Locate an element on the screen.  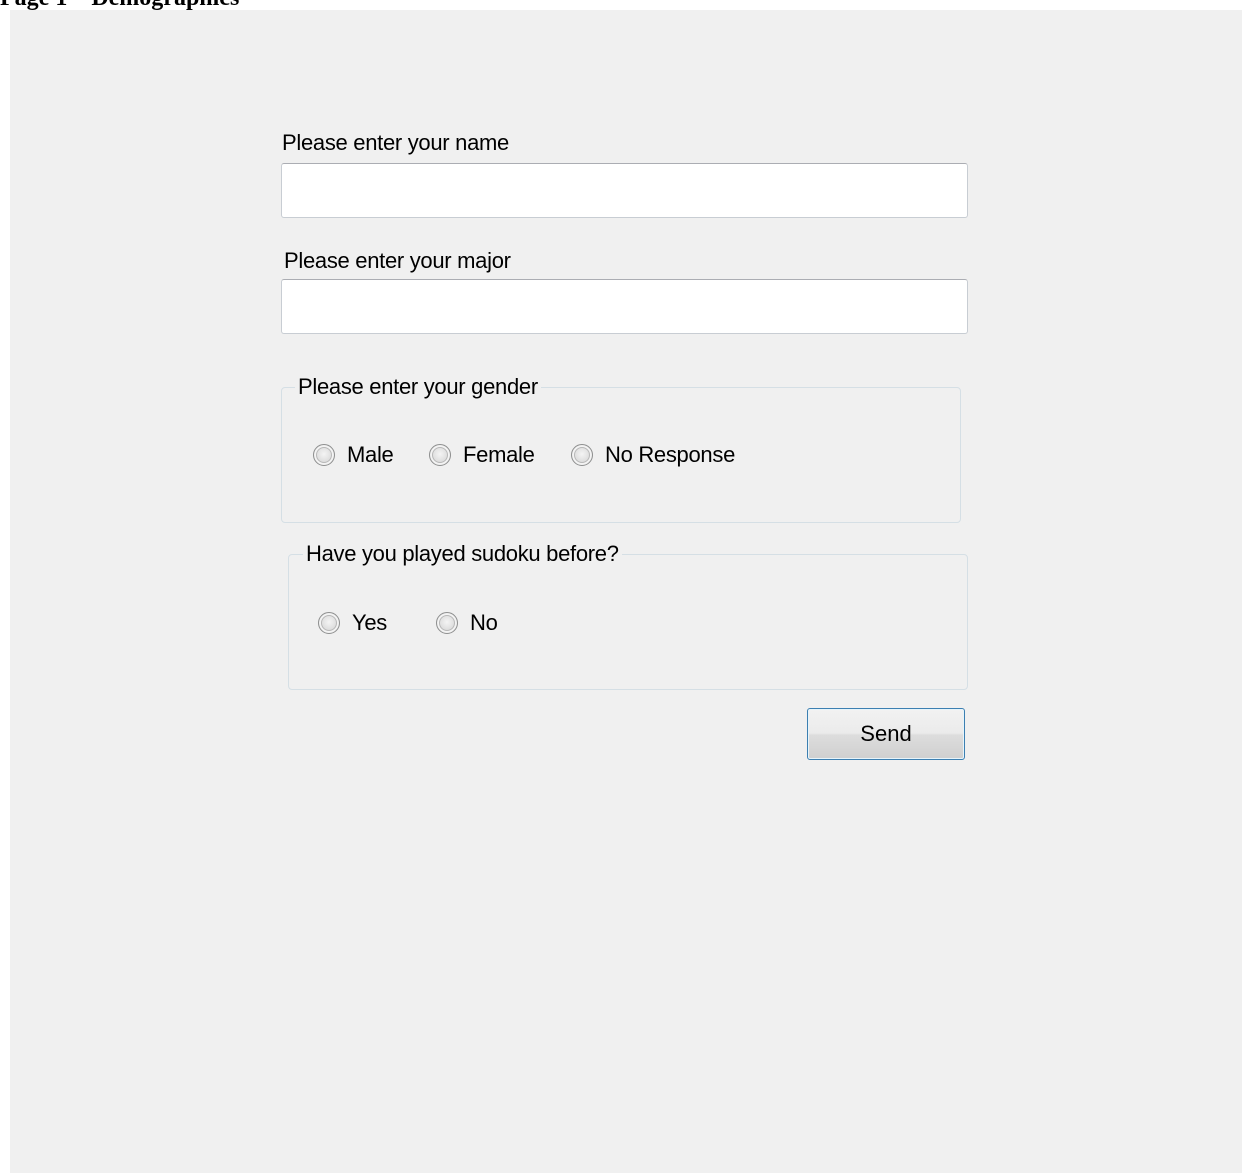
radio-no-response: No Response is located at coordinates (653, 455).